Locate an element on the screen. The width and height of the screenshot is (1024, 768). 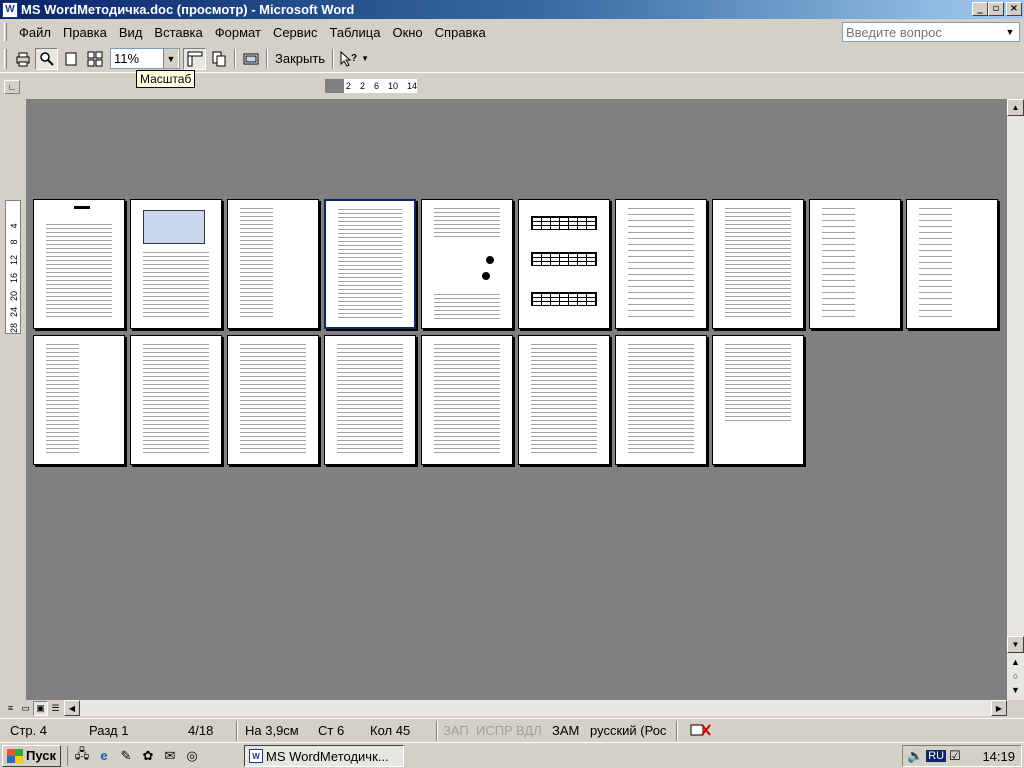
internet-explorer-icon: e is located at coordinates (104, 756).